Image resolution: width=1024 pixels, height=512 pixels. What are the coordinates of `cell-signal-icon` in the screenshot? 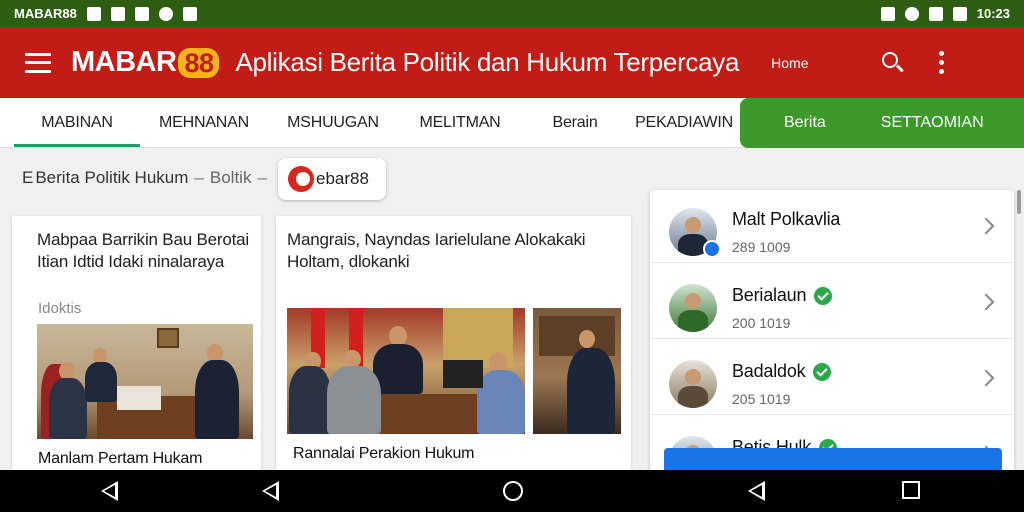 It's located at (935, 13).